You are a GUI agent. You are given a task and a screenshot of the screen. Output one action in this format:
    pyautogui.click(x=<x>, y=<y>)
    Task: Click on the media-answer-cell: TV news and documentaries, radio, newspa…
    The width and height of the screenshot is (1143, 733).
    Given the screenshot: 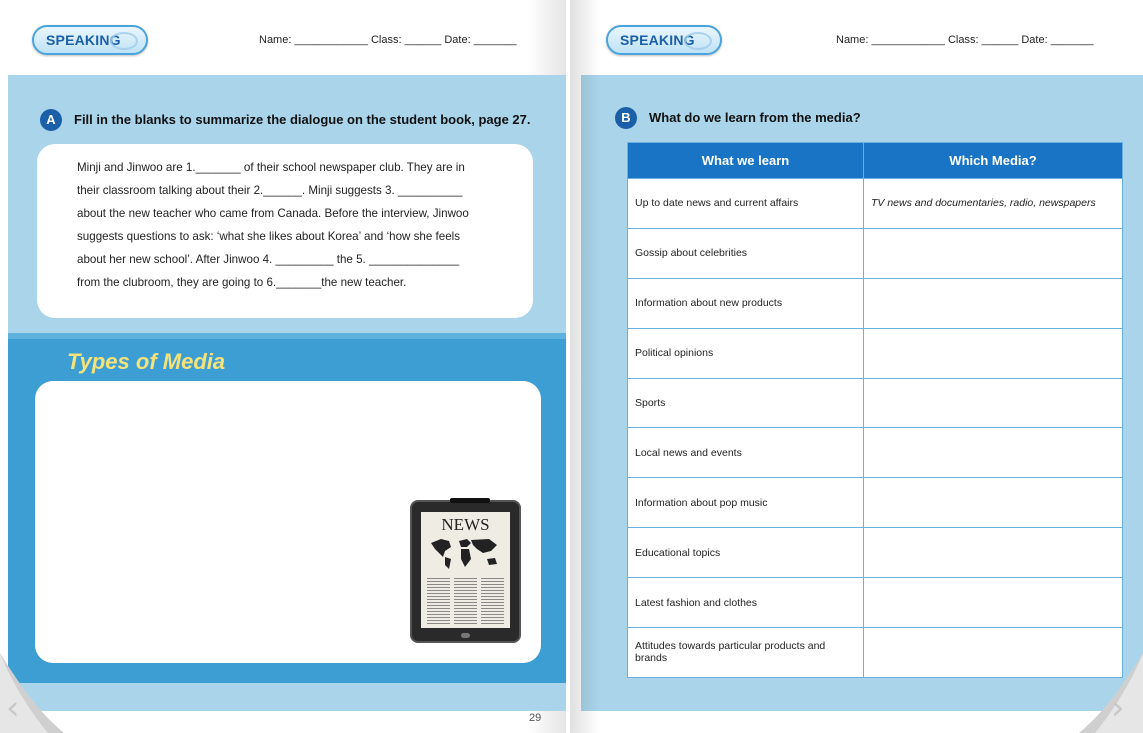 What is the action you would take?
    pyautogui.click(x=993, y=203)
    